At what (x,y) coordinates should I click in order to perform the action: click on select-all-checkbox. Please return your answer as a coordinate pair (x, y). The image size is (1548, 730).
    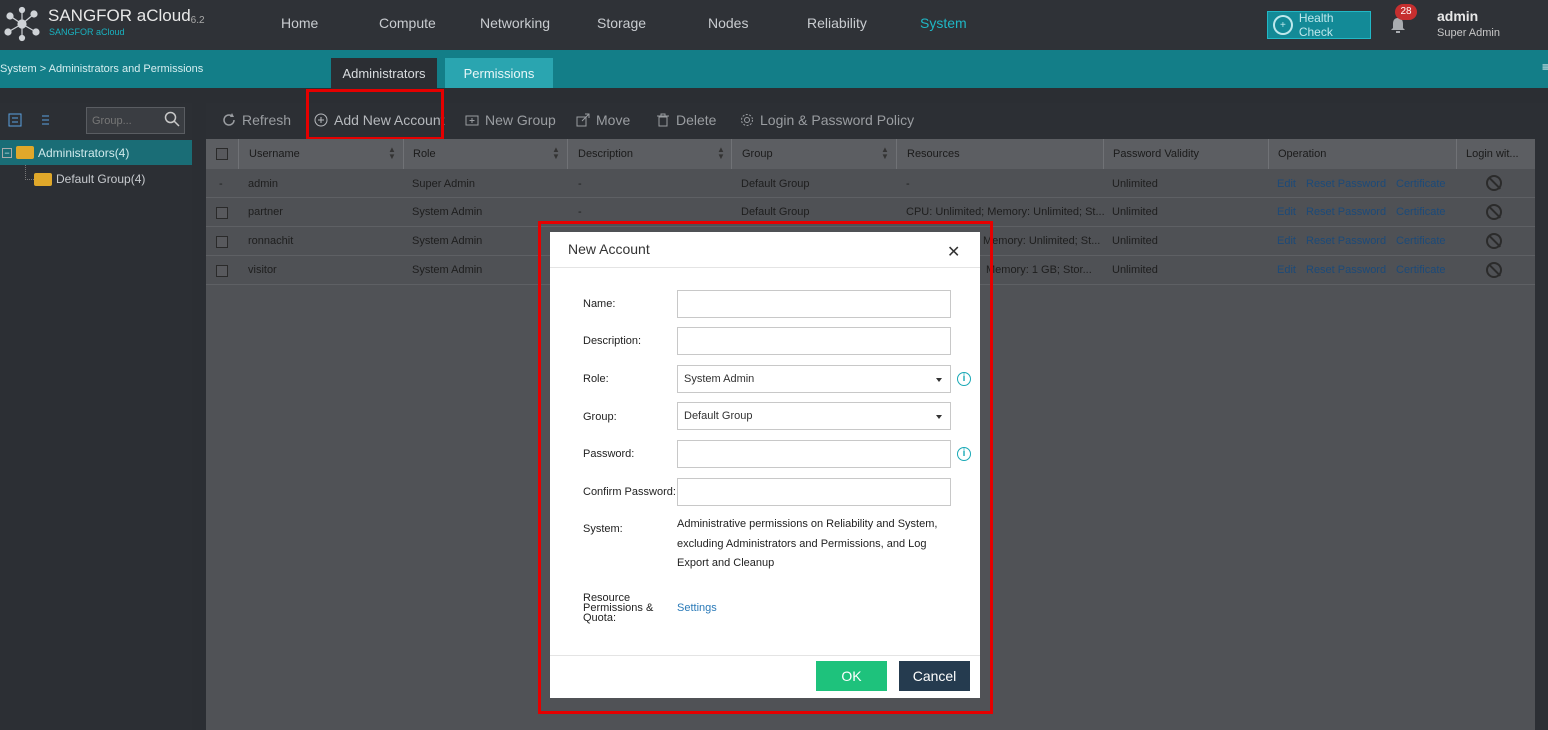
    Looking at the image, I should click on (222, 154).